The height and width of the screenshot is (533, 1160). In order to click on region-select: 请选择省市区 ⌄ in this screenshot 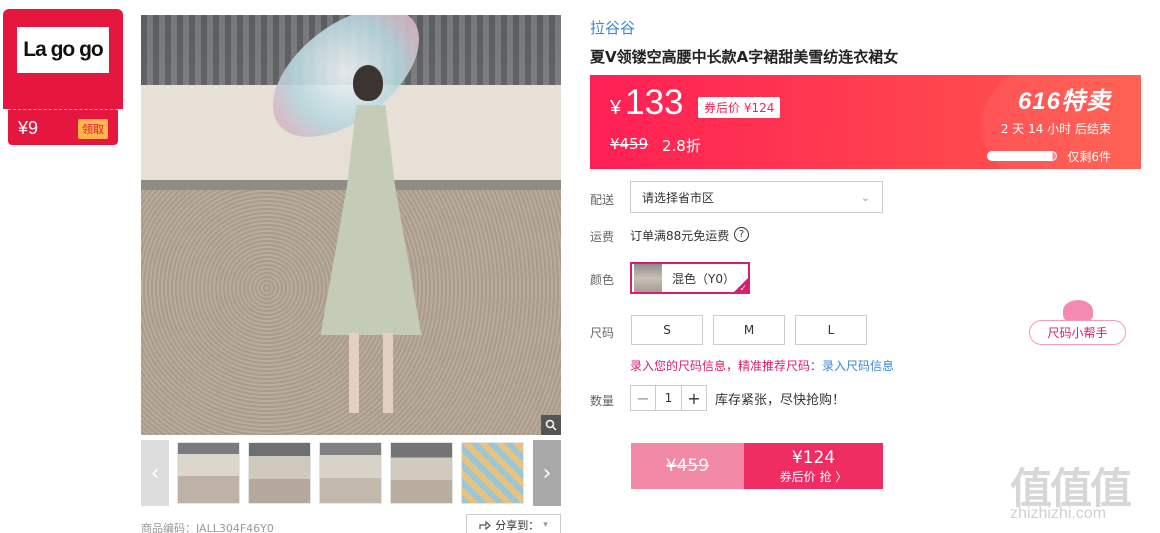, I will do `click(756, 197)`.